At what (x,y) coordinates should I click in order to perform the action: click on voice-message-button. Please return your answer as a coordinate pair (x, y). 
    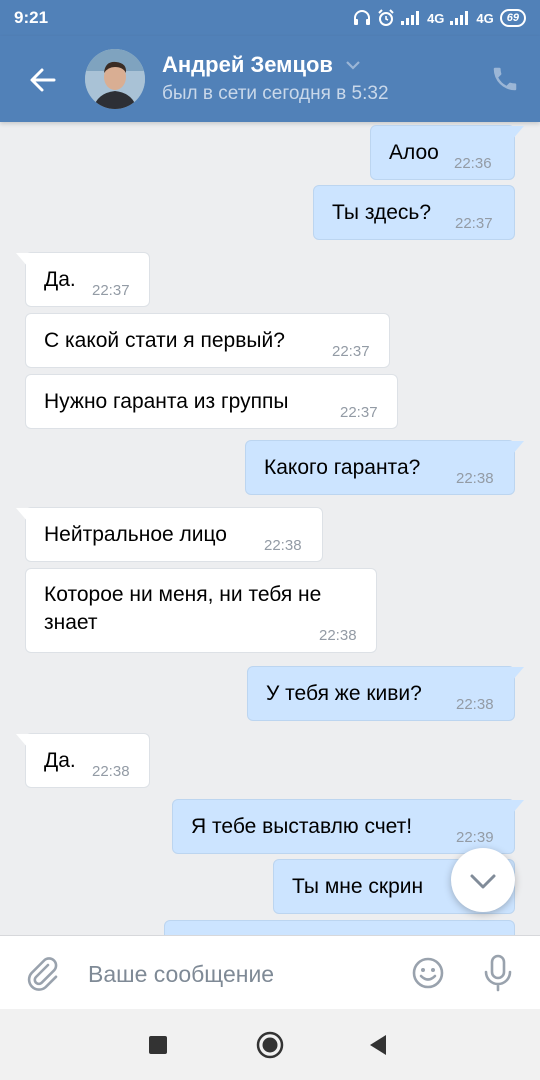
    Looking at the image, I should click on (498, 973).